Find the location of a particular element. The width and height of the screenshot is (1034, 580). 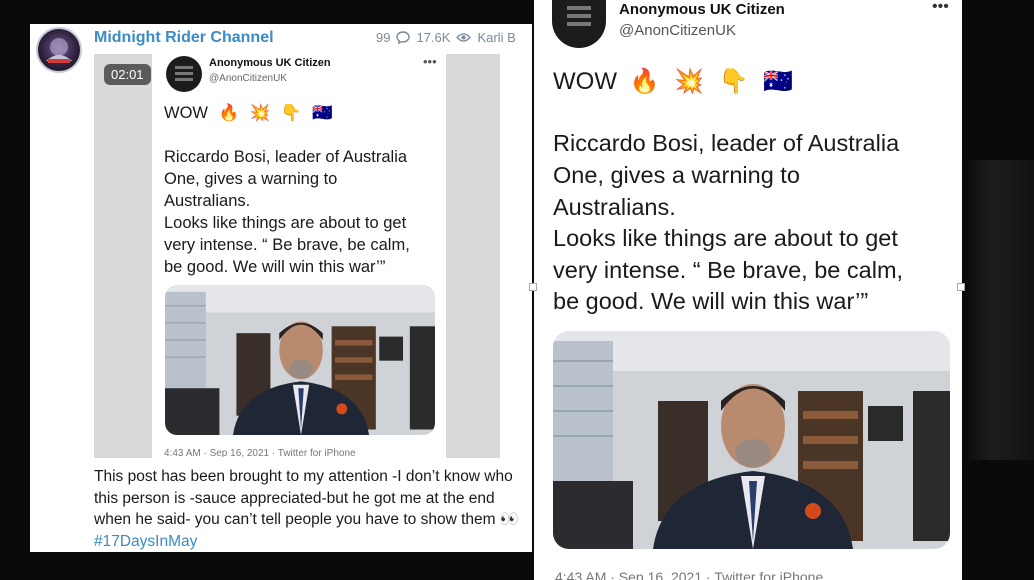

resize-handle-right is located at coordinates (961, 287).